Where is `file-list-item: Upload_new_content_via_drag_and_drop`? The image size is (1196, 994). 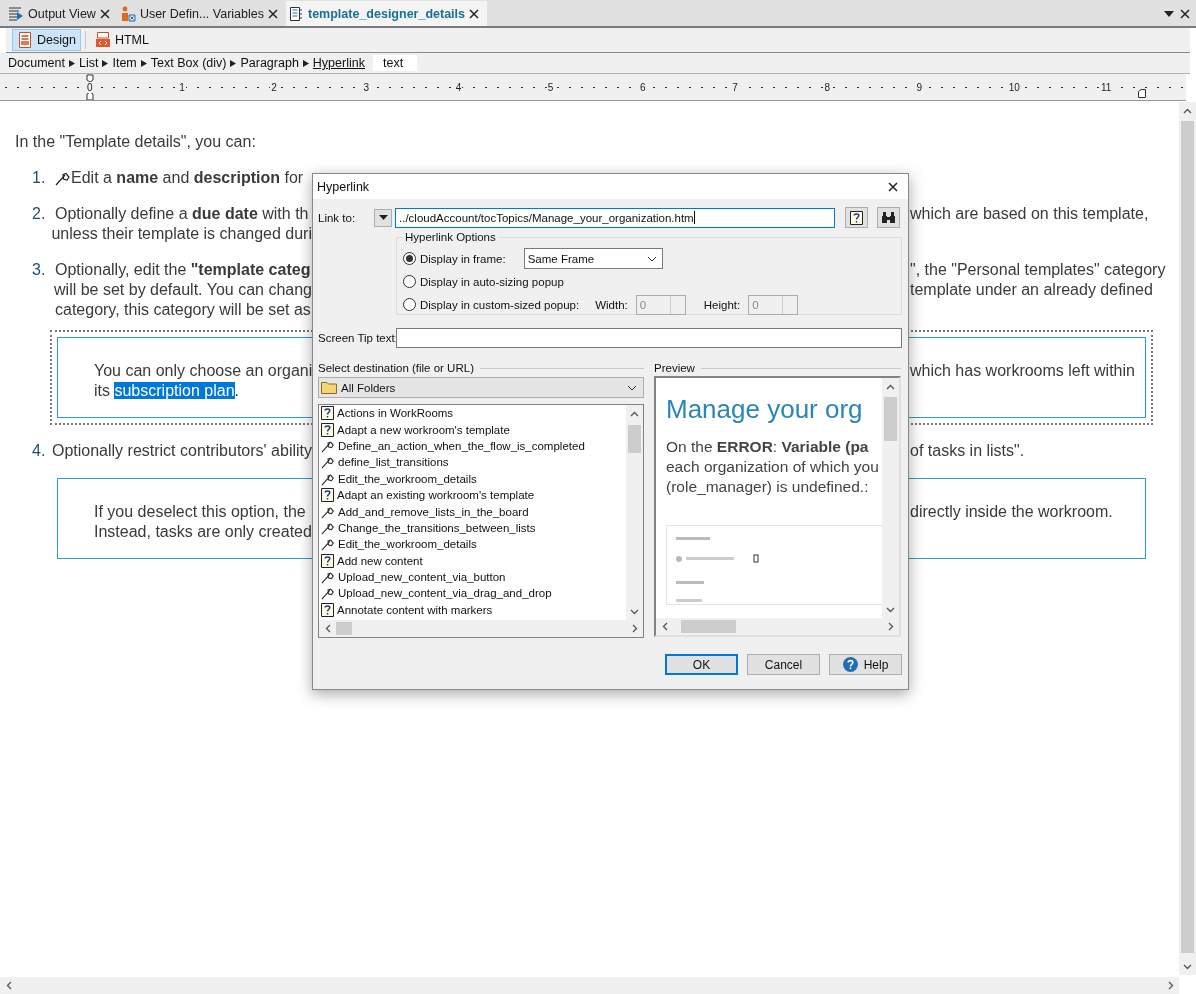 file-list-item: Upload_new_content_via_drag_and_drop is located at coordinates (473, 593).